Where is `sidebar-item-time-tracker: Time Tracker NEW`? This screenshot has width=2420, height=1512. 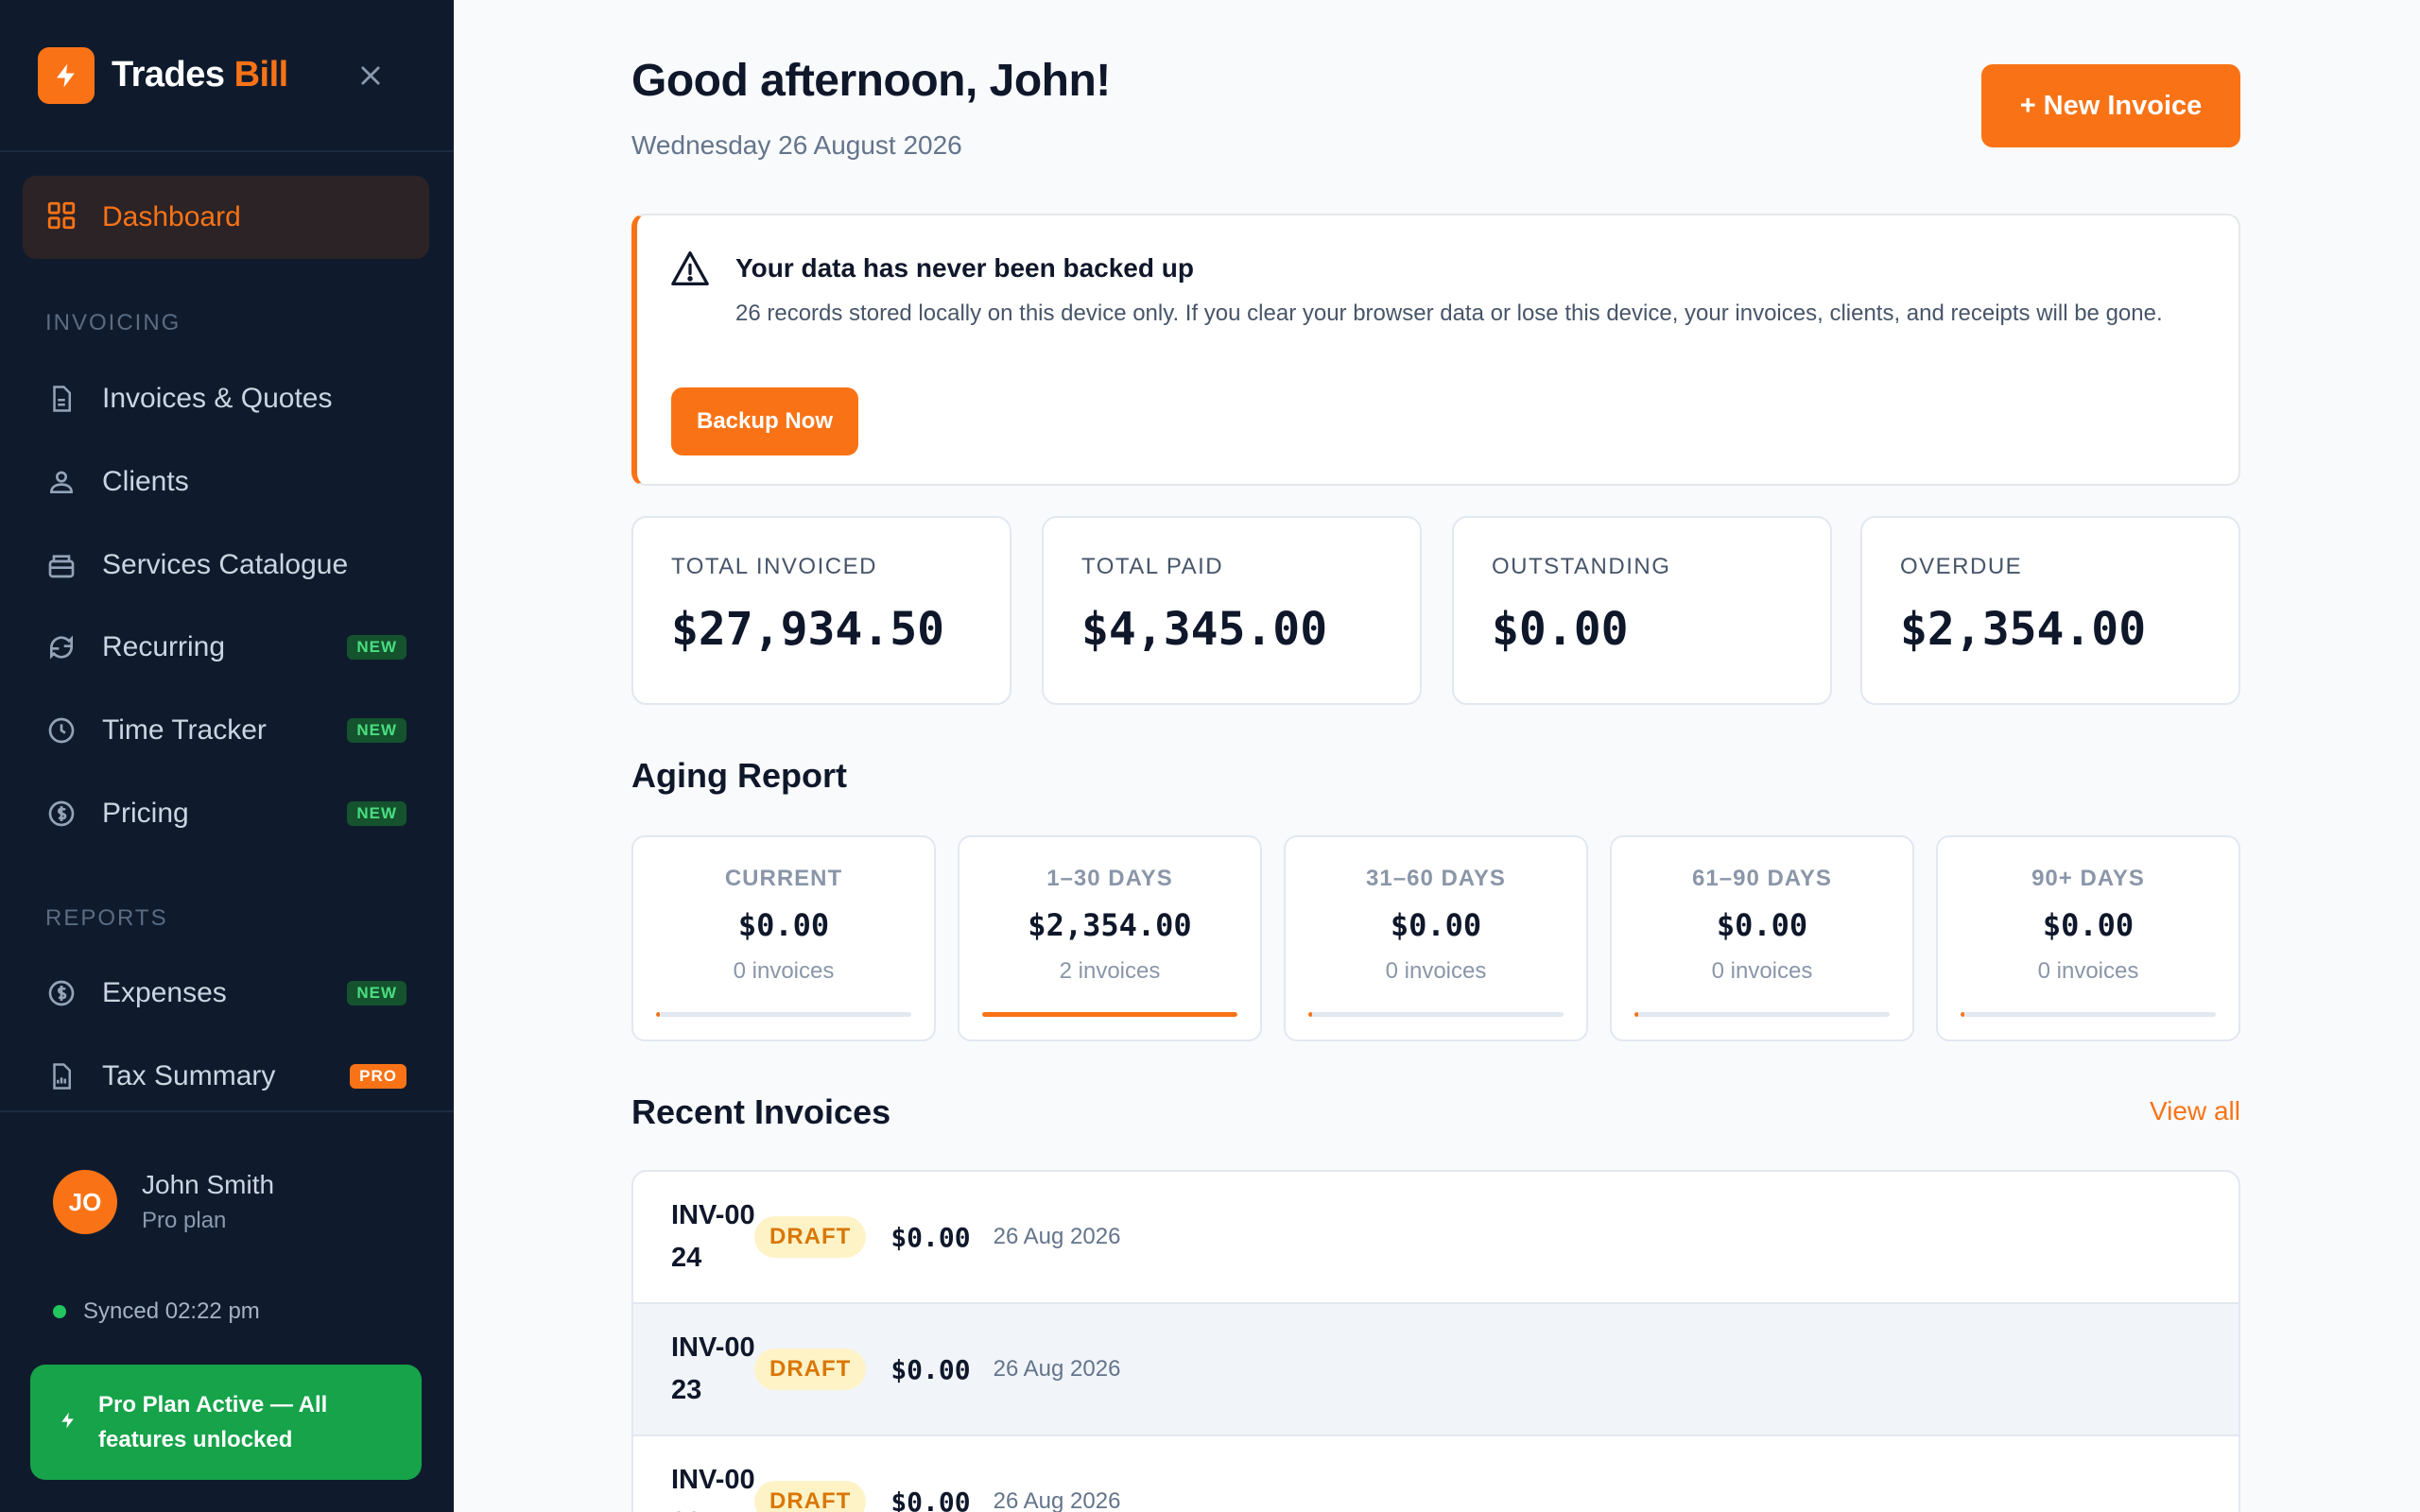 sidebar-item-time-tracker: Time Tracker NEW is located at coordinates (226, 730).